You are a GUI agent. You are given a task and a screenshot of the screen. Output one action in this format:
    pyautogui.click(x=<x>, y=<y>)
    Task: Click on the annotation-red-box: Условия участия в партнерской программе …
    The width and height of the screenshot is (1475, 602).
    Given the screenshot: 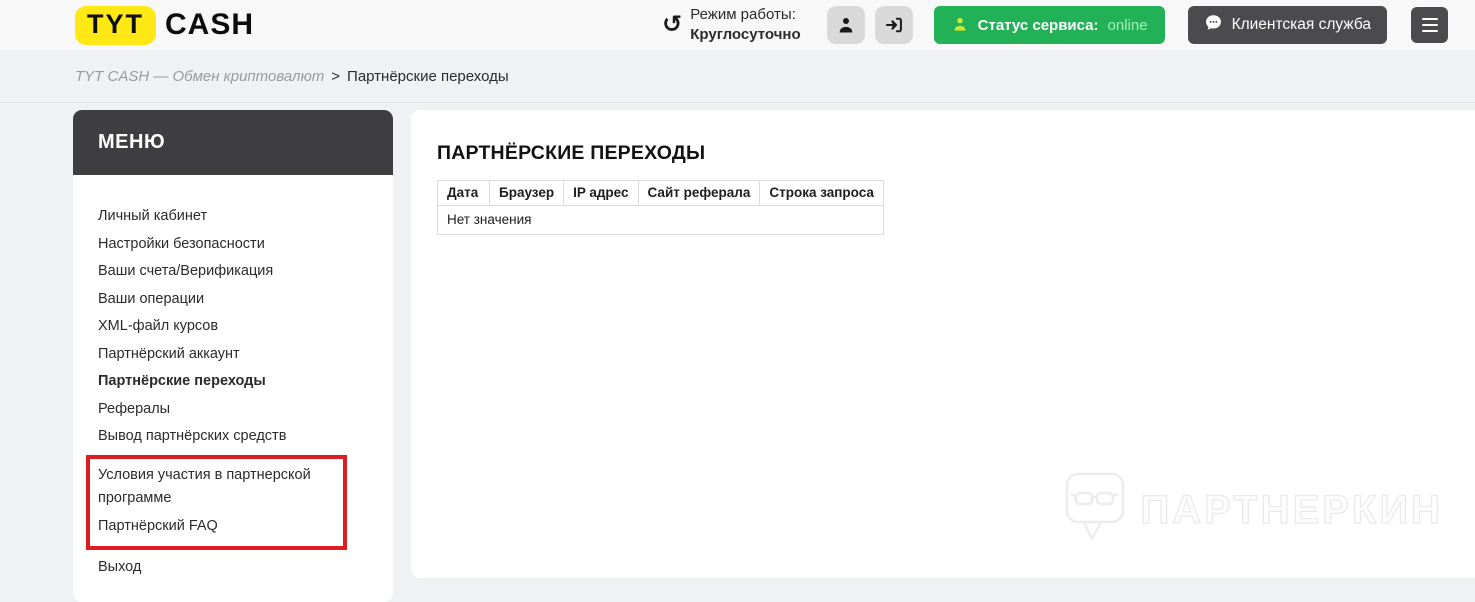 What is the action you would take?
    pyautogui.click(x=216, y=502)
    